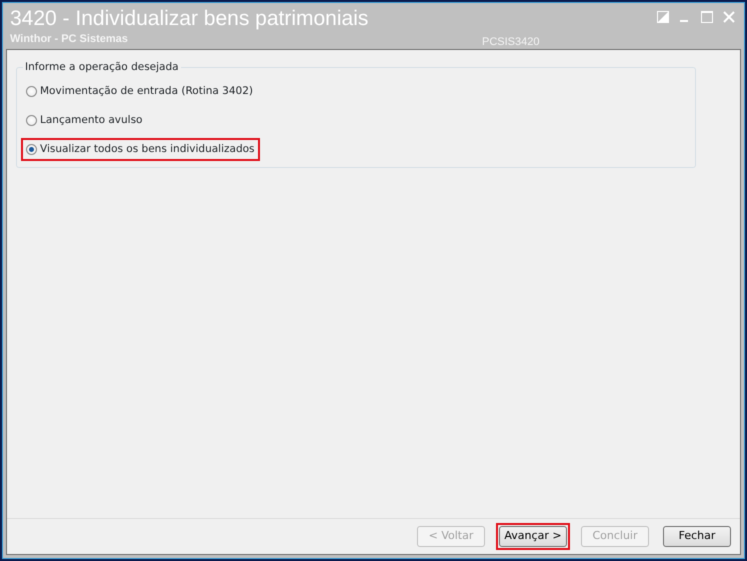 This screenshot has width=747, height=561. What do you see at coordinates (139, 92) in the screenshot?
I see `radio-option: Movimentação de entrada (Rotina 3402)` at bounding box center [139, 92].